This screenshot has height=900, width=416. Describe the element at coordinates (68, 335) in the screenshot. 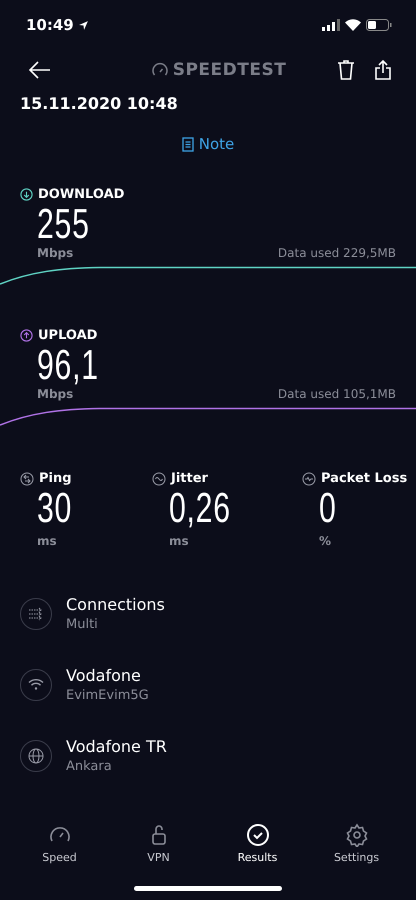

I see `metric-label: UPLOAD` at that location.